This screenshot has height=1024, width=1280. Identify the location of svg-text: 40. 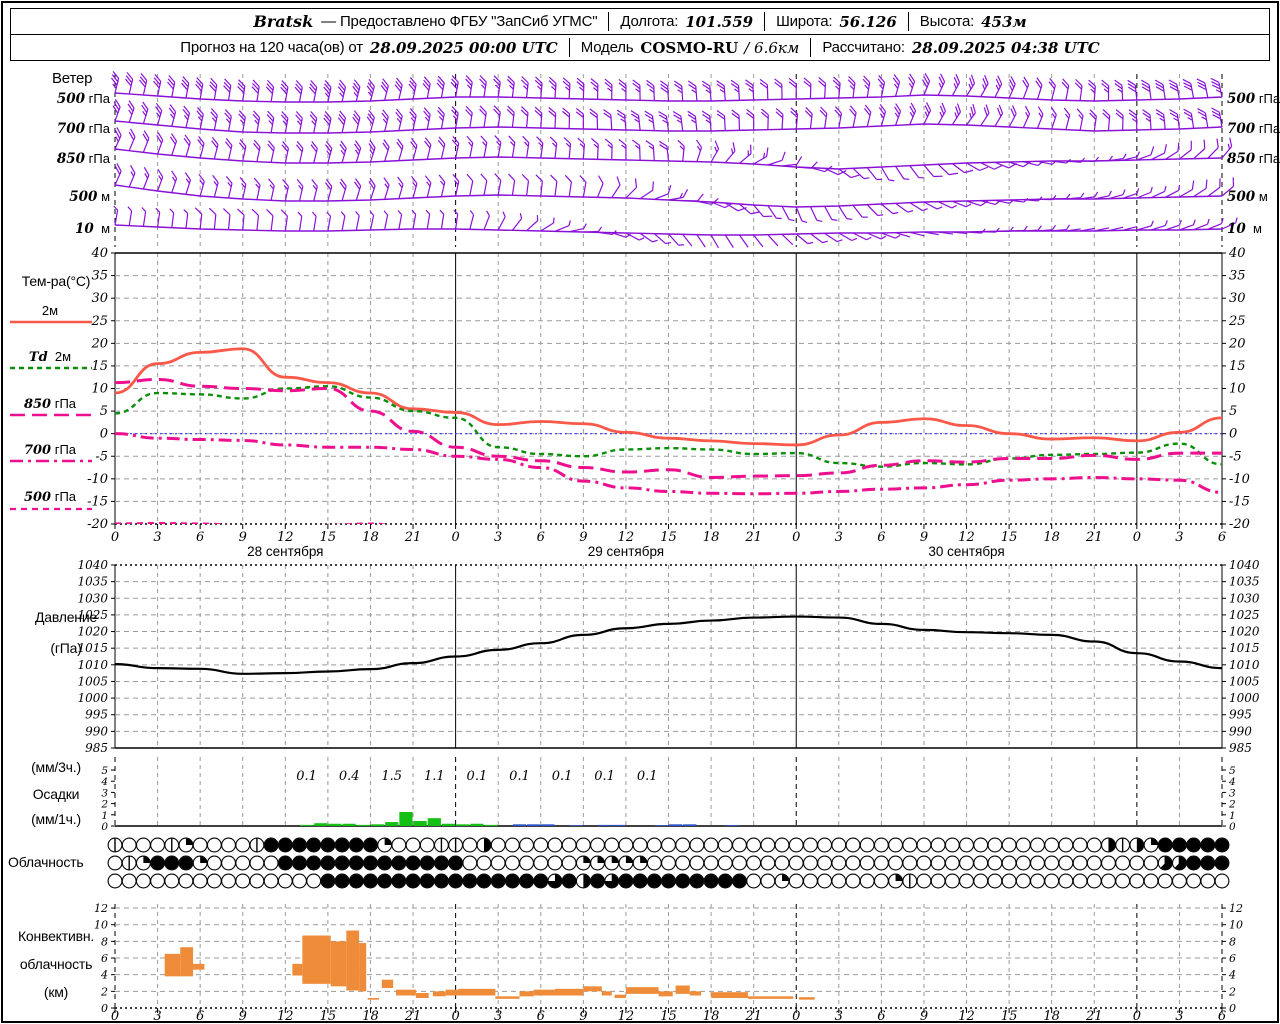
(99, 253).